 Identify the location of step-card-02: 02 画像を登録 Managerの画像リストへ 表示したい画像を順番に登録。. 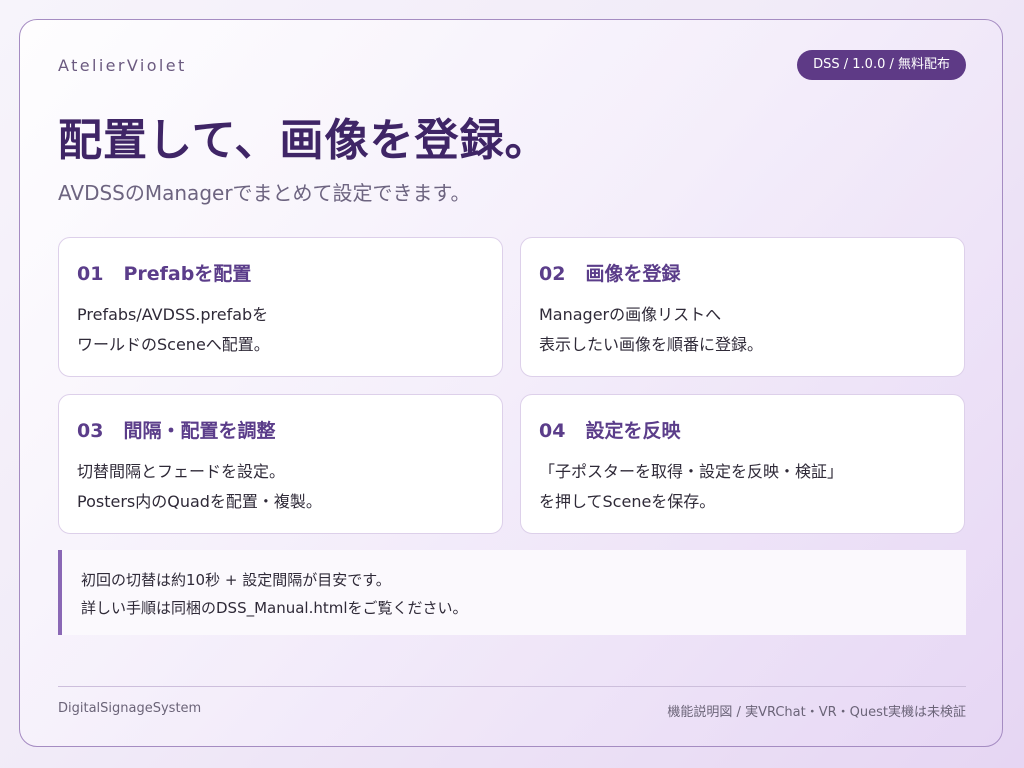
(742, 307).